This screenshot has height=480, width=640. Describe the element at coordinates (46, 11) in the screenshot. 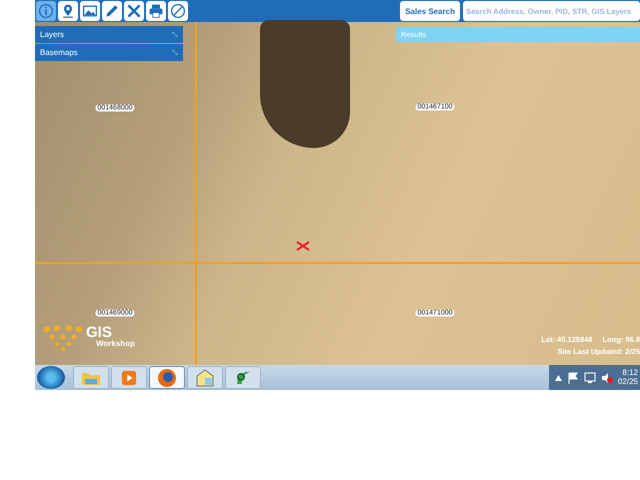

I see `info-icon` at that location.